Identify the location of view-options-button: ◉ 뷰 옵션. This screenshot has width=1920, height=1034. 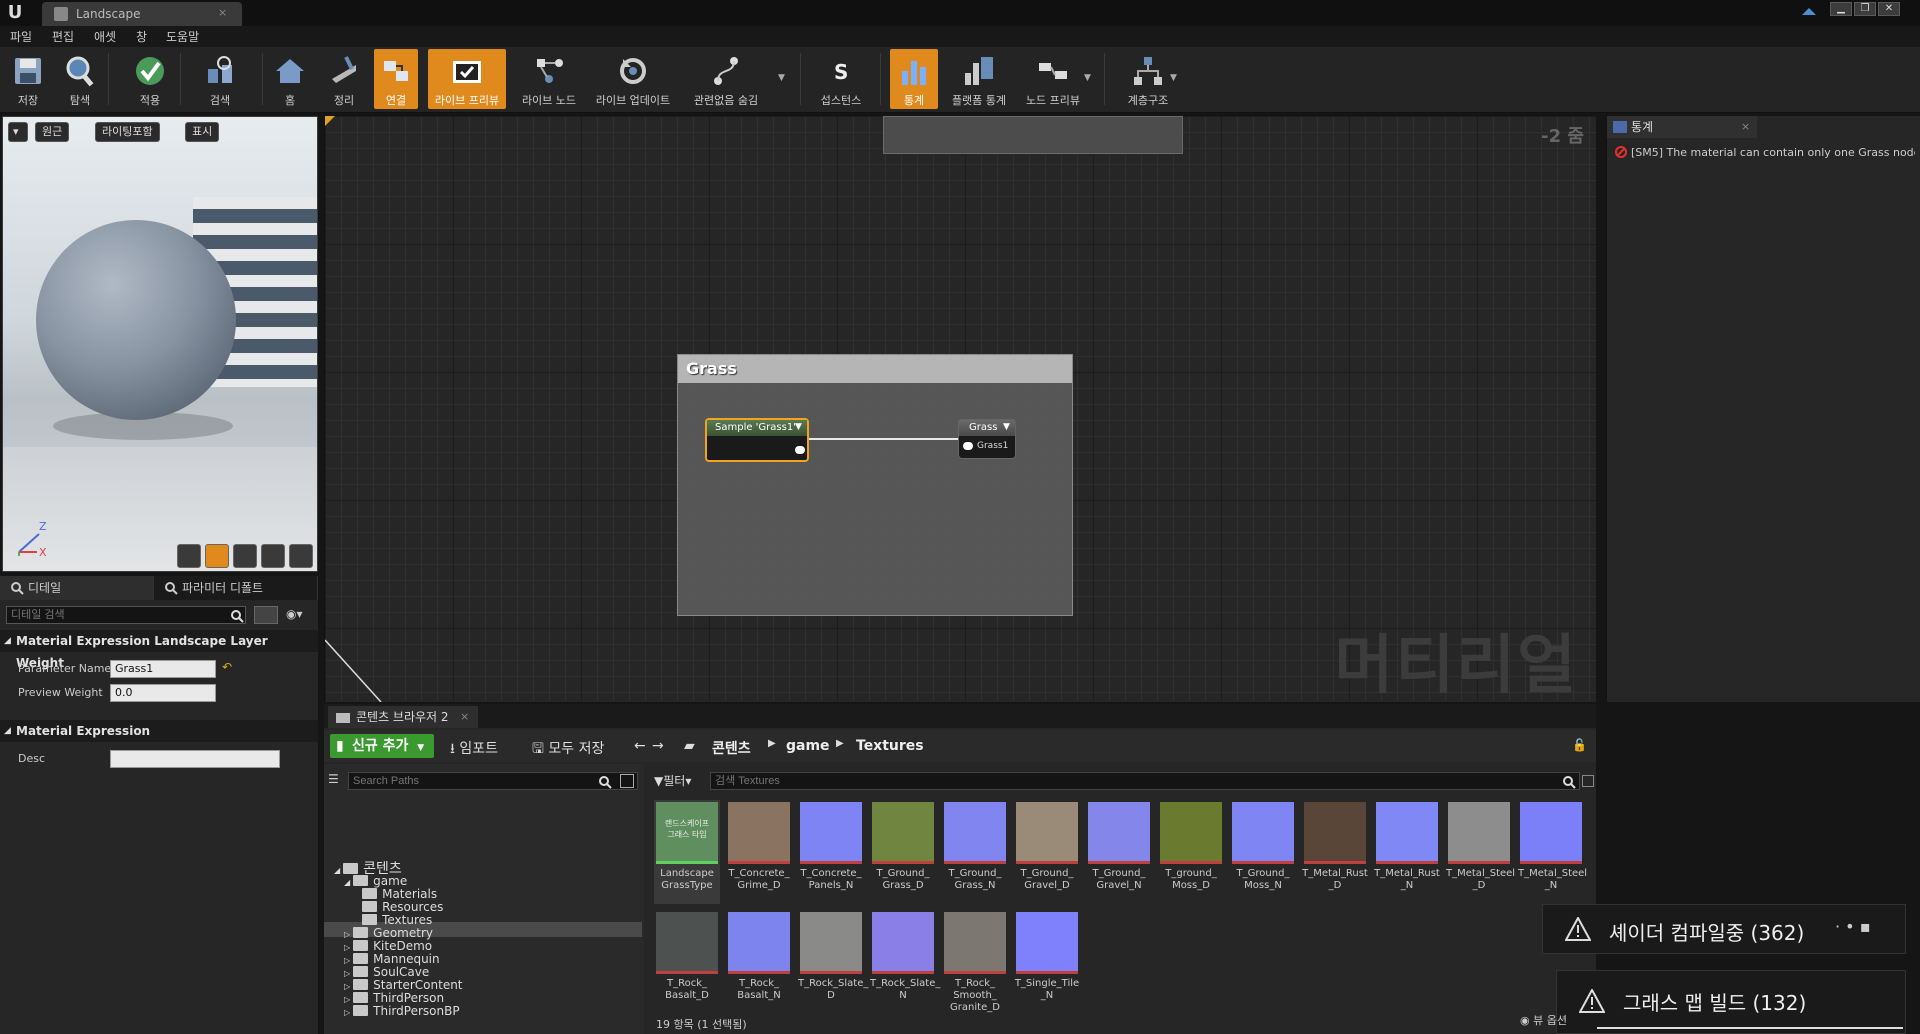
(1543, 1020).